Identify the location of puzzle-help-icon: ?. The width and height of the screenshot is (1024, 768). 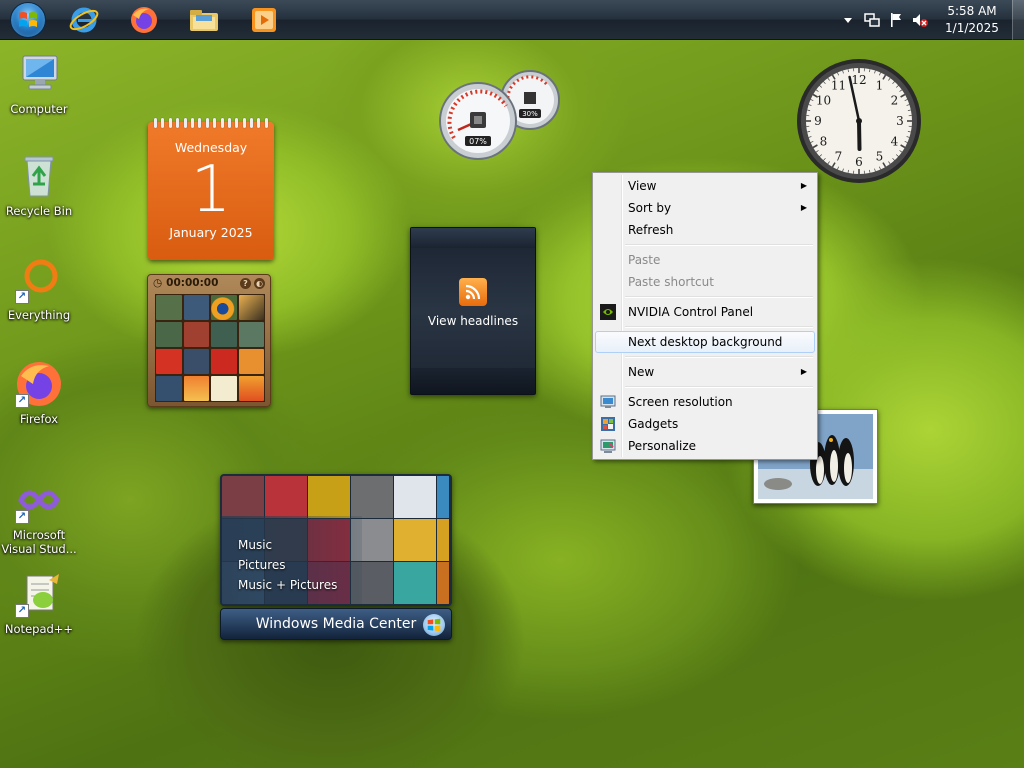
(245, 283).